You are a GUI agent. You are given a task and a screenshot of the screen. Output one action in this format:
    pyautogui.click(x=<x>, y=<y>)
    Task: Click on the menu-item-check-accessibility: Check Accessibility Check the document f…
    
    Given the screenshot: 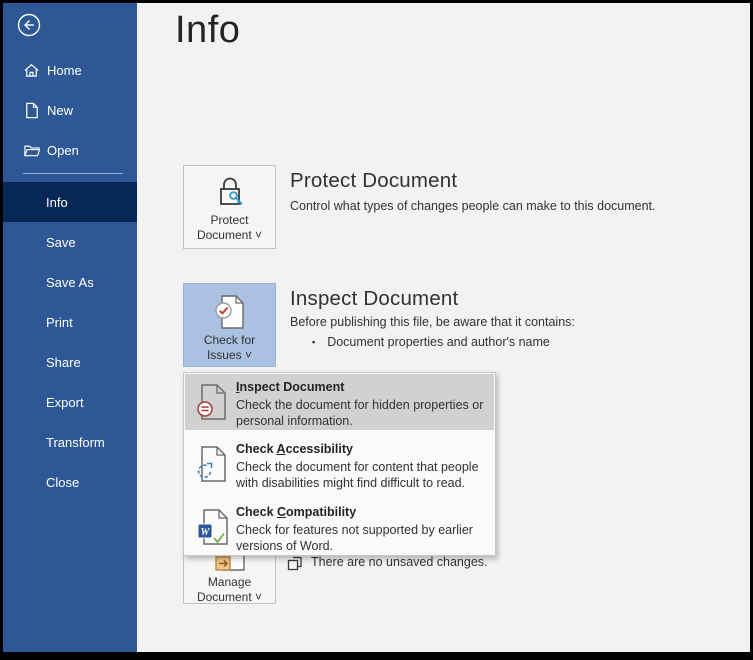 What is the action you would take?
    pyautogui.click(x=339, y=464)
    